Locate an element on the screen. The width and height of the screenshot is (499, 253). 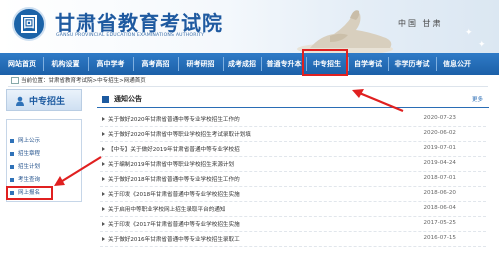
nav-item-home: 网站首页 is located at coordinates (22, 64).